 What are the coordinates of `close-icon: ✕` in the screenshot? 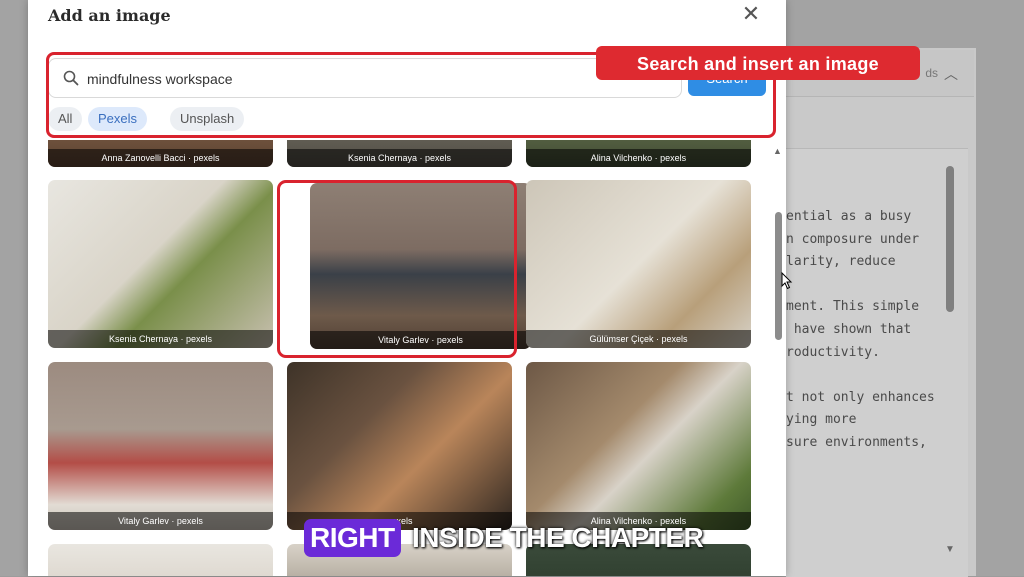 It's located at (751, 14).